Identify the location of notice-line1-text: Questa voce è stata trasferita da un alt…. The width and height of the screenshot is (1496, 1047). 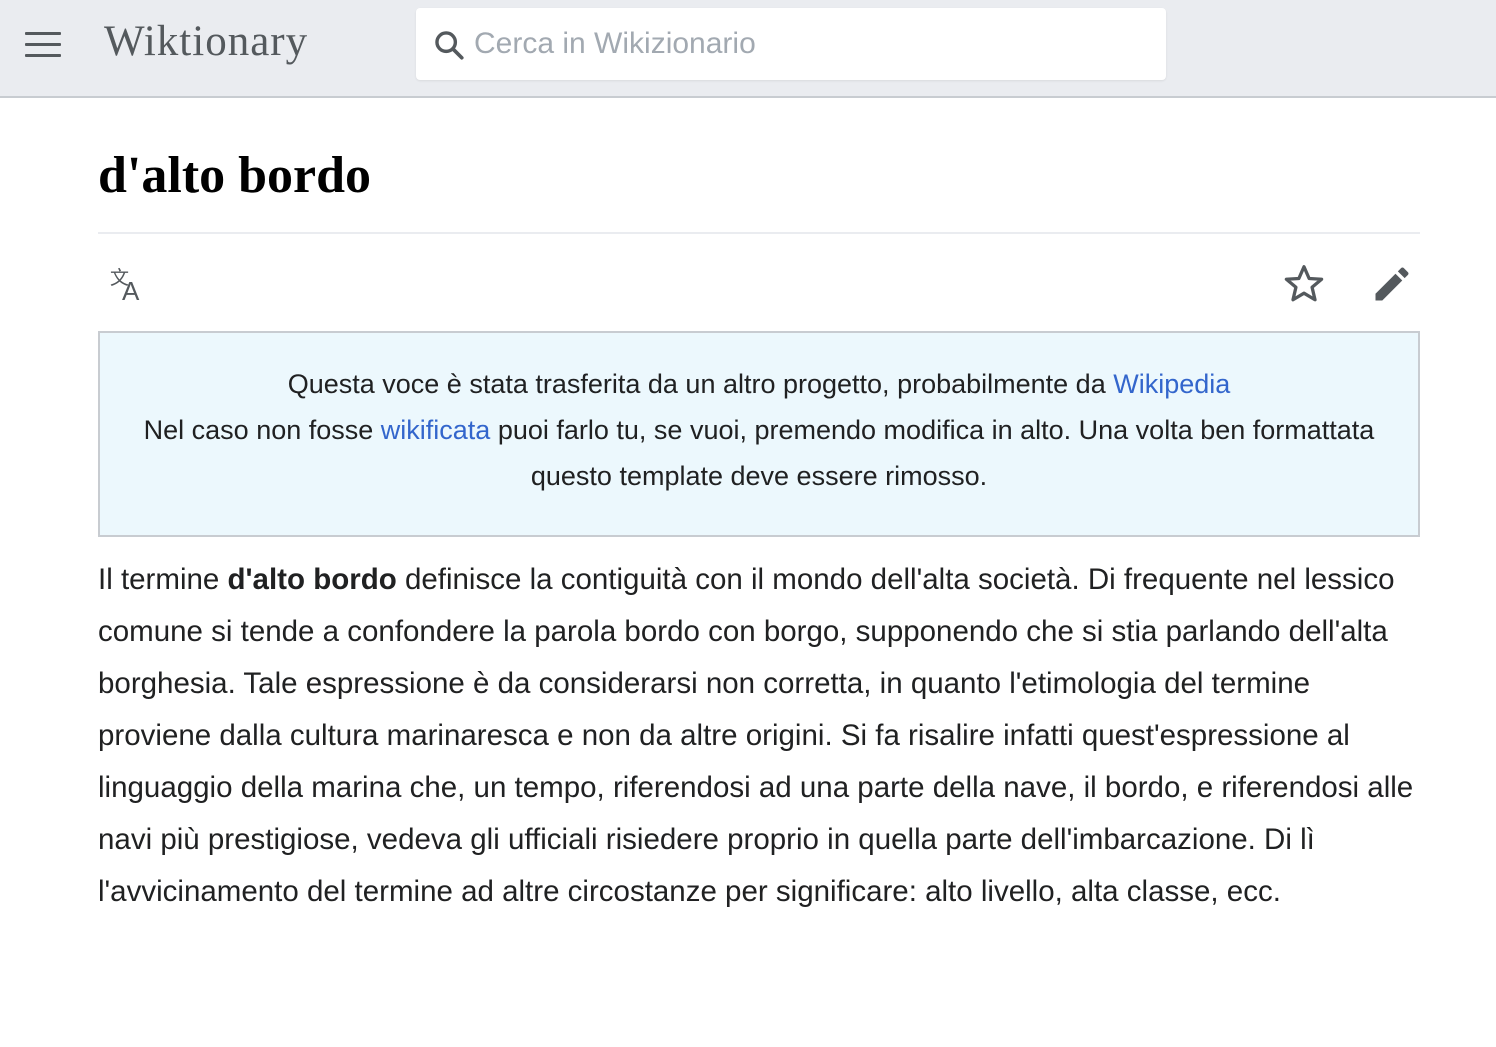
(700, 384).